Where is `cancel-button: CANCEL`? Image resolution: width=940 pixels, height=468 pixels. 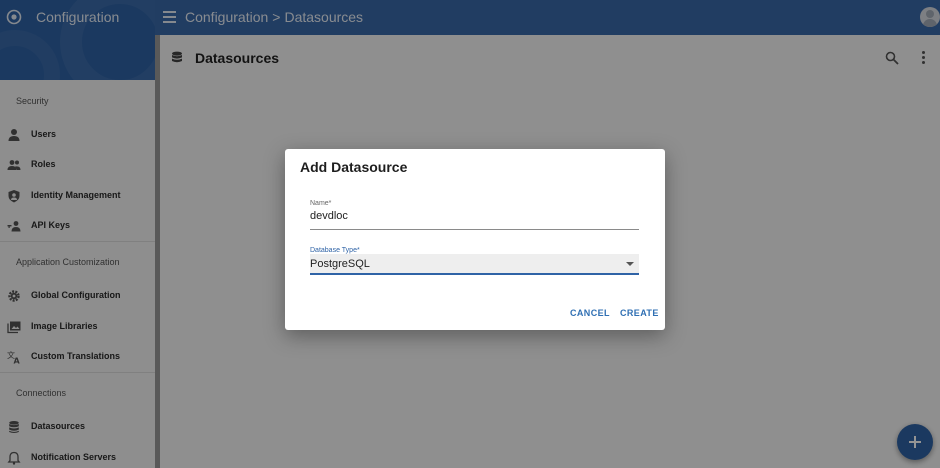
cancel-button: CANCEL is located at coordinates (590, 313).